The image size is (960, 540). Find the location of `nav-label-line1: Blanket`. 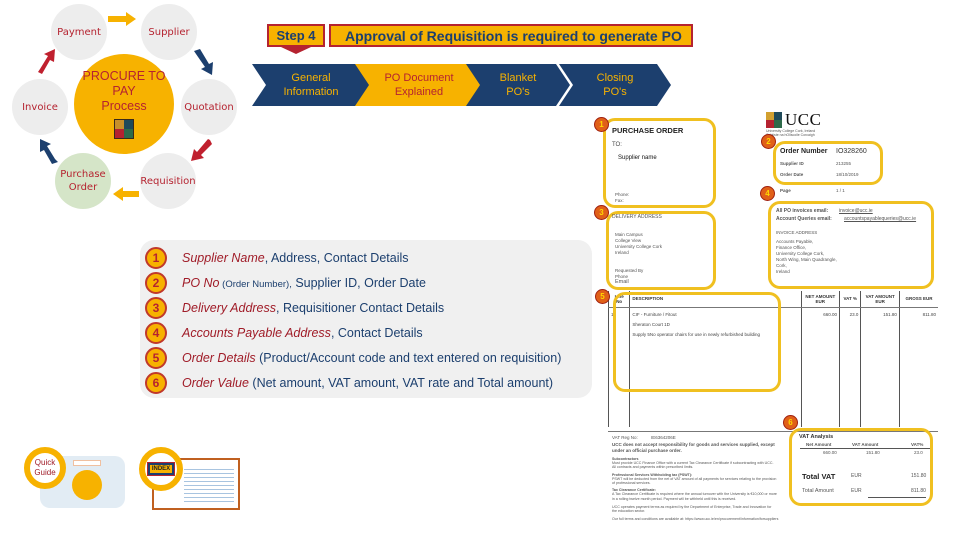

nav-label-line1: Blanket is located at coordinates (518, 78).